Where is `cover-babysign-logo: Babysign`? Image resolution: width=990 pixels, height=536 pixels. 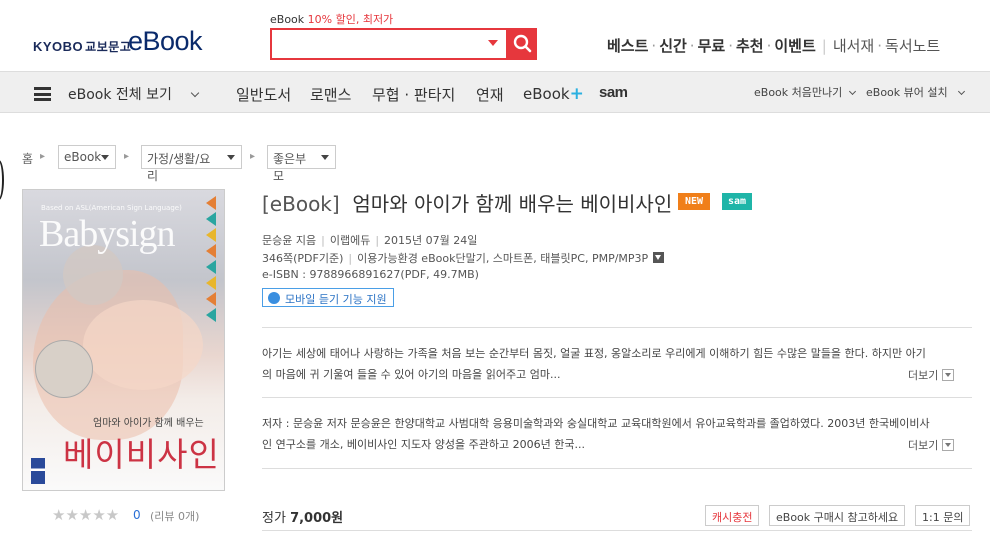
cover-babysign-logo: Babysign is located at coordinates (107, 234).